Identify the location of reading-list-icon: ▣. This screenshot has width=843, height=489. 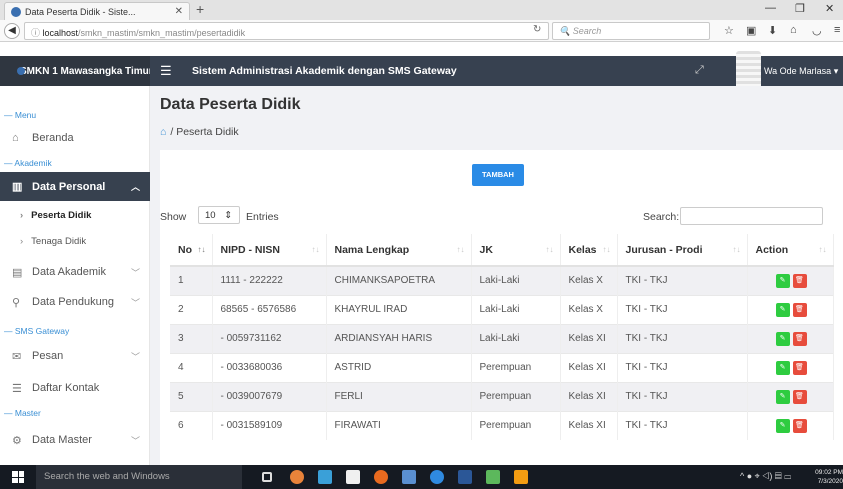
(751, 30).